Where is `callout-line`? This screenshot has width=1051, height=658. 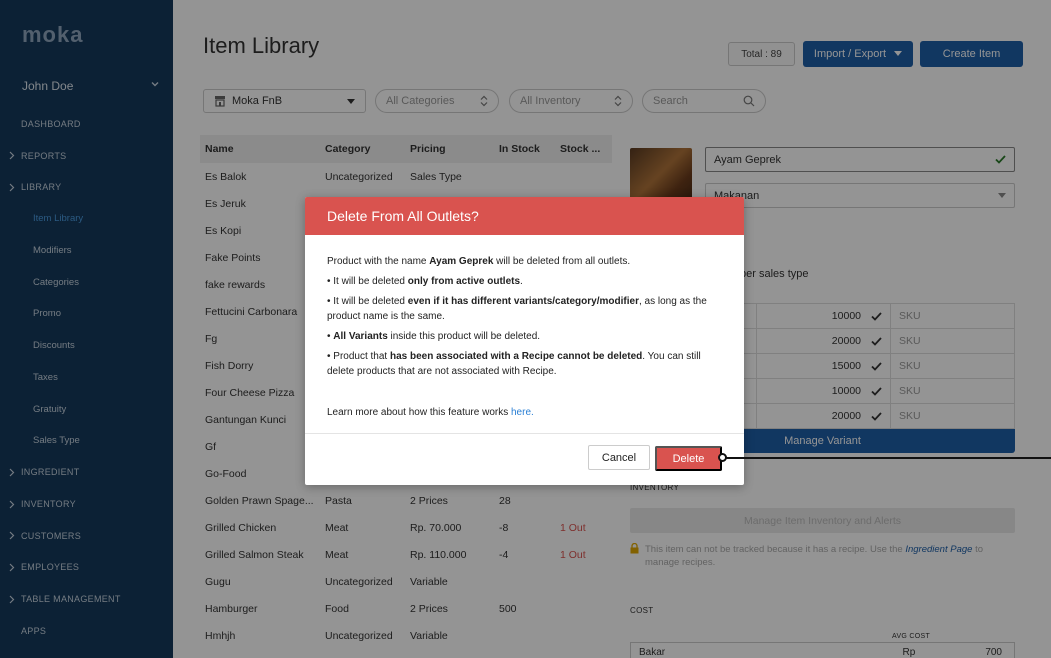 callout-line is located at coordinates (888, 458).